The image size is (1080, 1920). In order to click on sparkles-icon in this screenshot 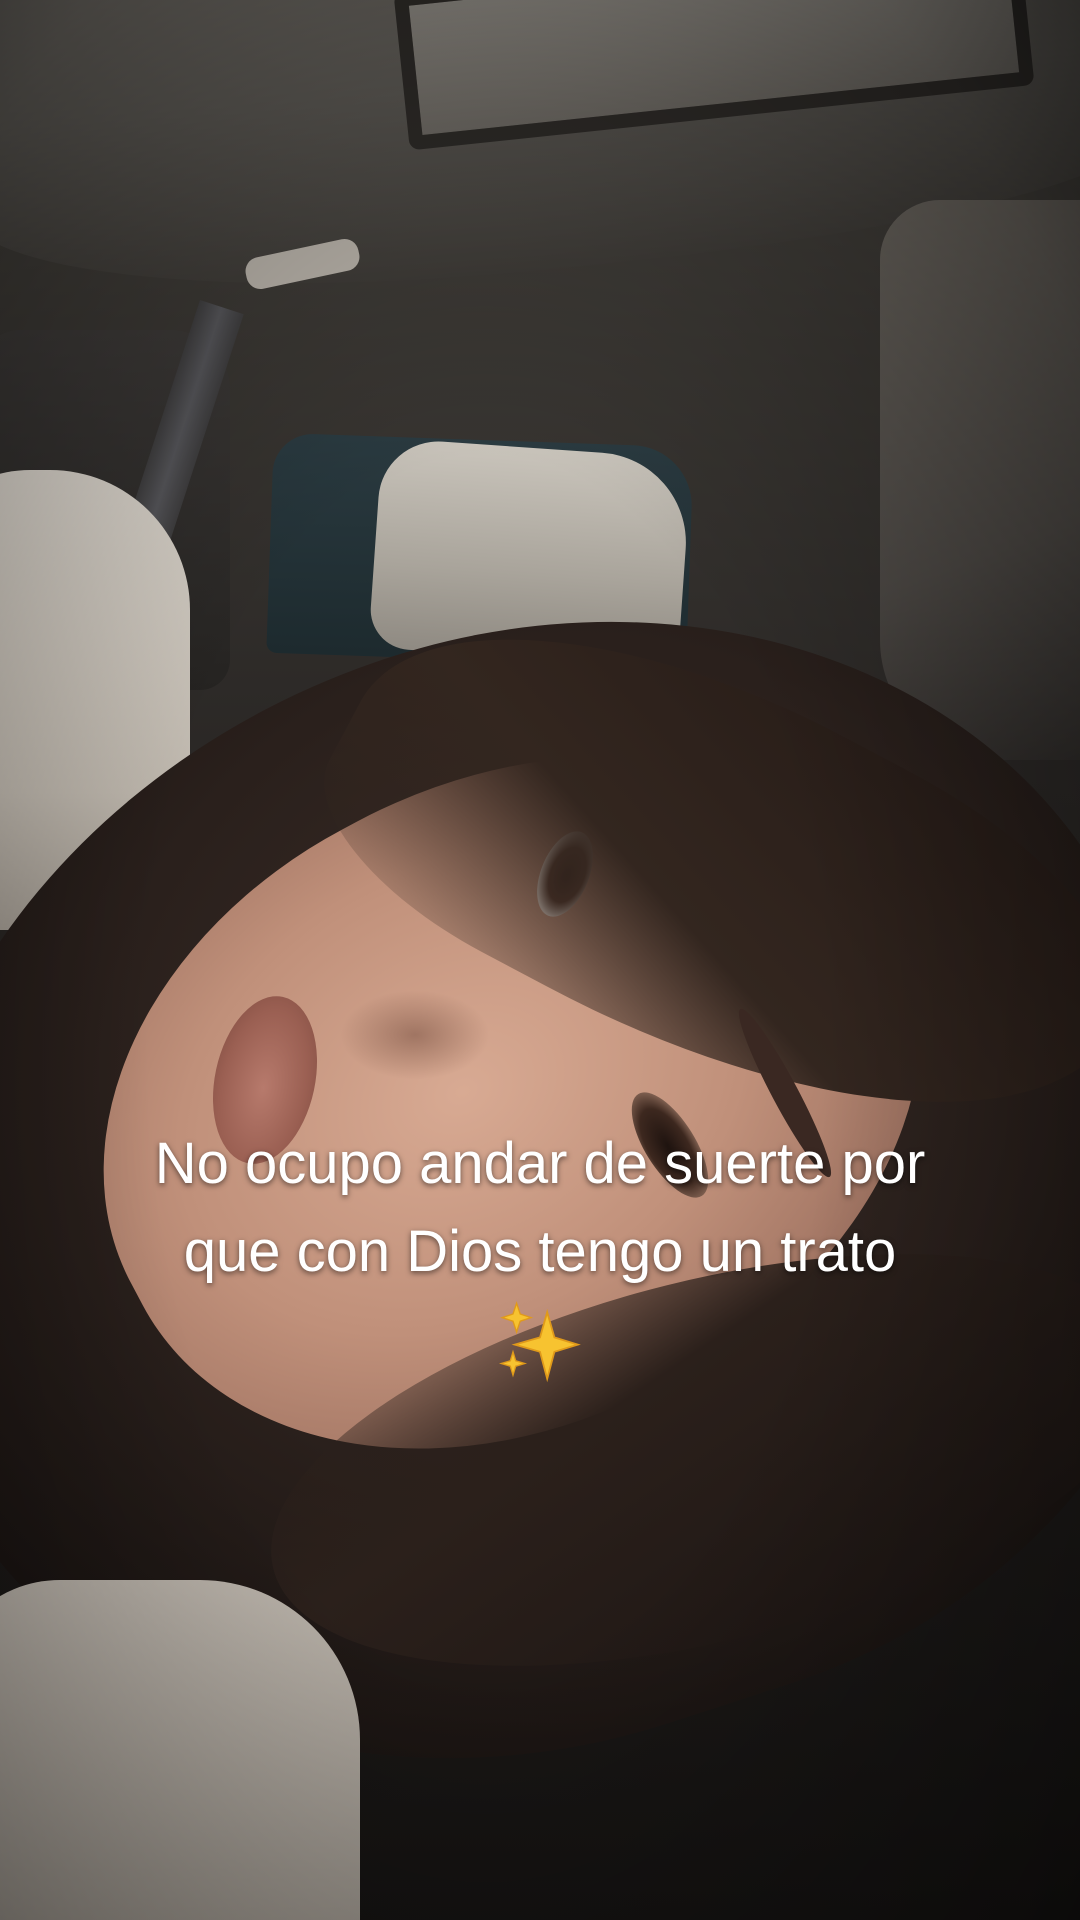, I will do `click(539, 1342)`.